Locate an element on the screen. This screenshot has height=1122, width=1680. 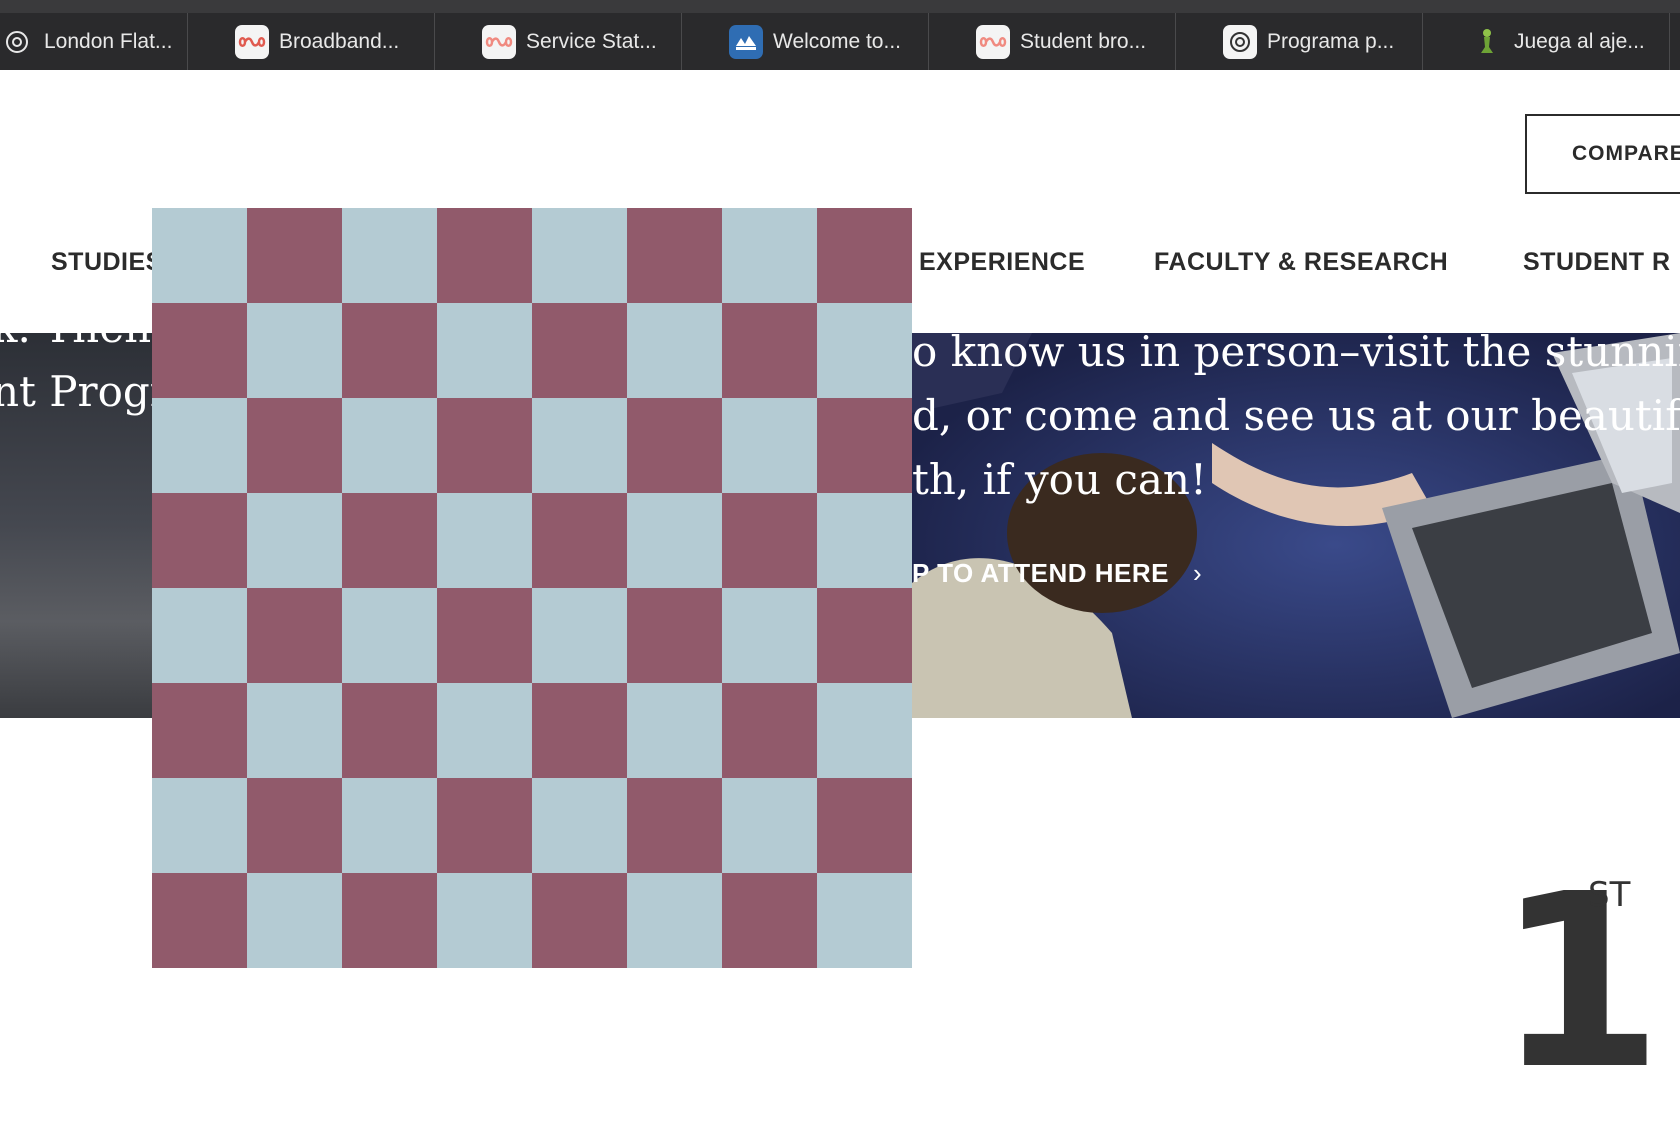
hero-text-line1: o know us in person–visit the stunning r is located at coordinates (1296, 354).